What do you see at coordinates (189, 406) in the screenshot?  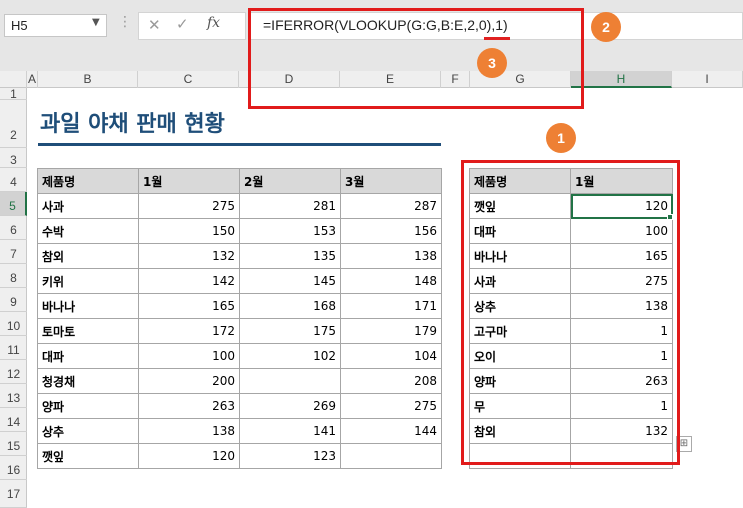 I see `value-cell: 263` at bounding box center [189, 406].